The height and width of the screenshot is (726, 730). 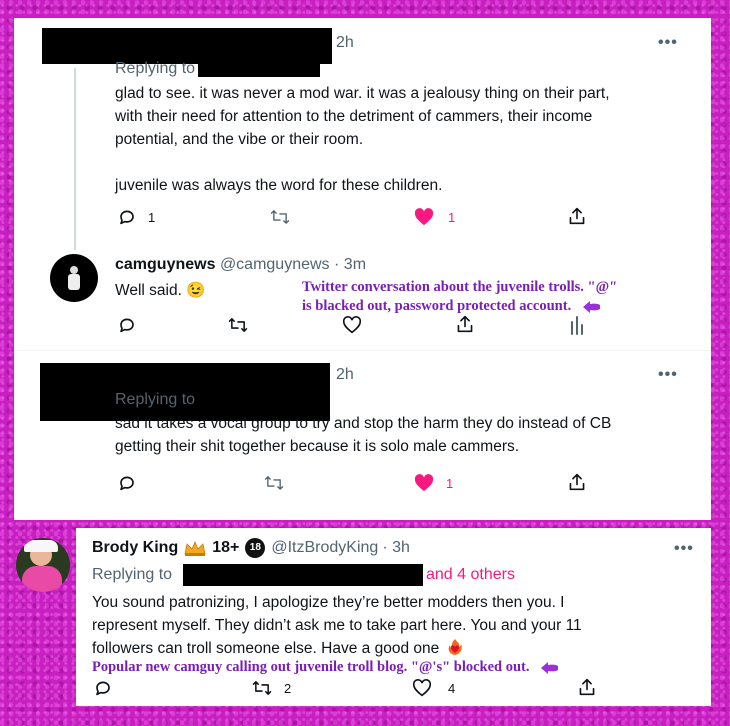 I want to click on no-under-18-icon: 18, so click(x=255, y=548).